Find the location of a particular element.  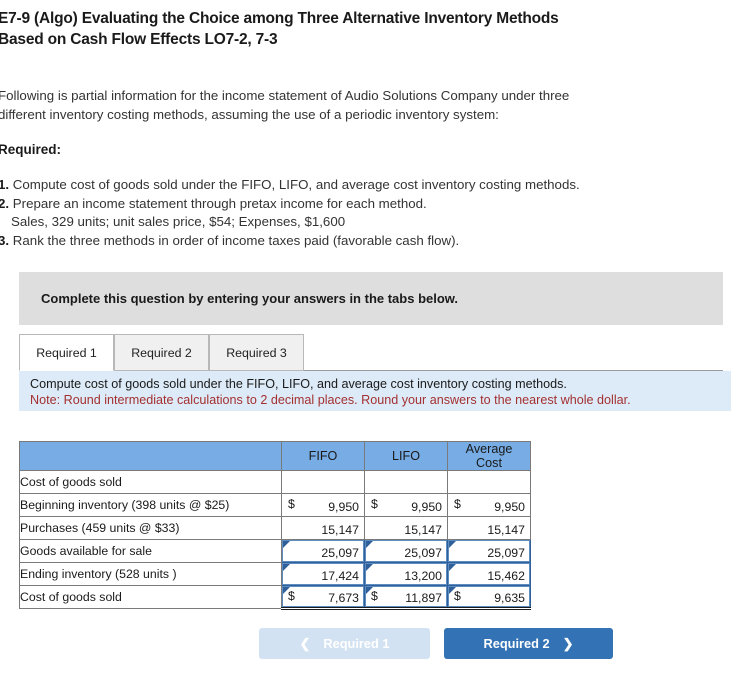

next-required-button: Required 2 ❯ is located at coordinates (528, 643).